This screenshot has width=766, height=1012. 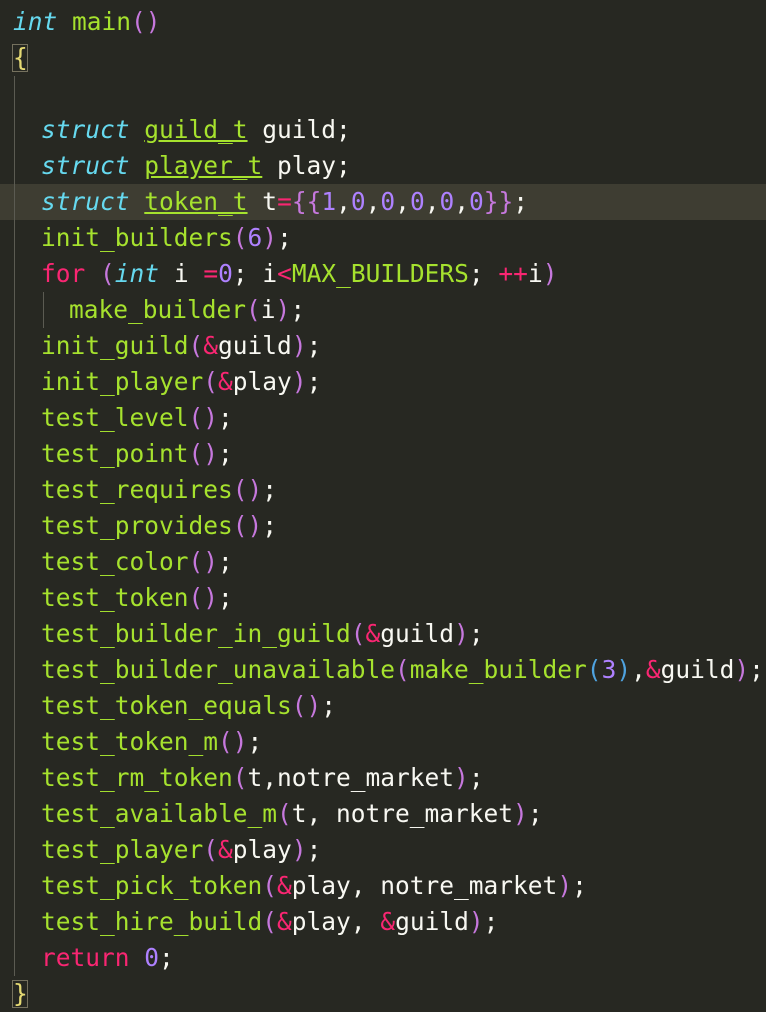 I want to click on code-line: test_token_m();, so click(x=383, y=742).